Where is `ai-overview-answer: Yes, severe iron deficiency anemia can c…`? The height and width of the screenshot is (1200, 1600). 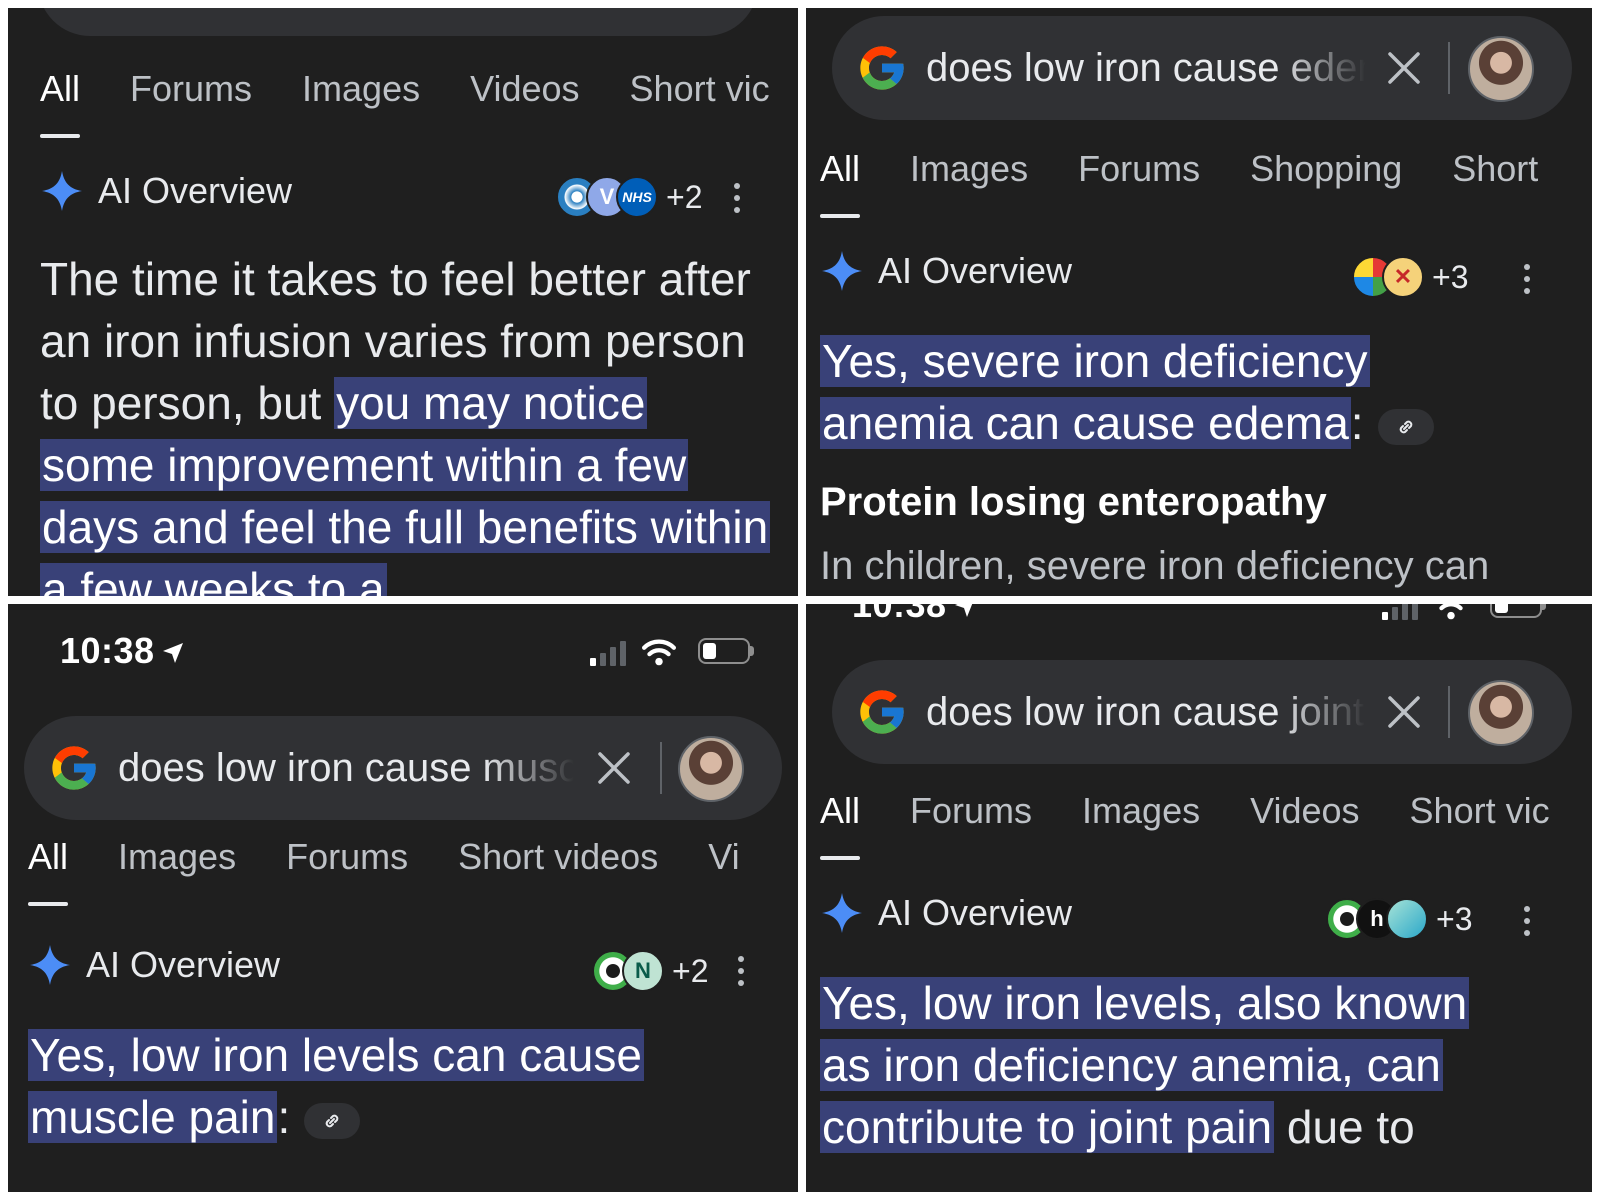
ai-overview-answer: Yes, severe iron deficiency anemia can c… is located at coordinates (1130, 392).